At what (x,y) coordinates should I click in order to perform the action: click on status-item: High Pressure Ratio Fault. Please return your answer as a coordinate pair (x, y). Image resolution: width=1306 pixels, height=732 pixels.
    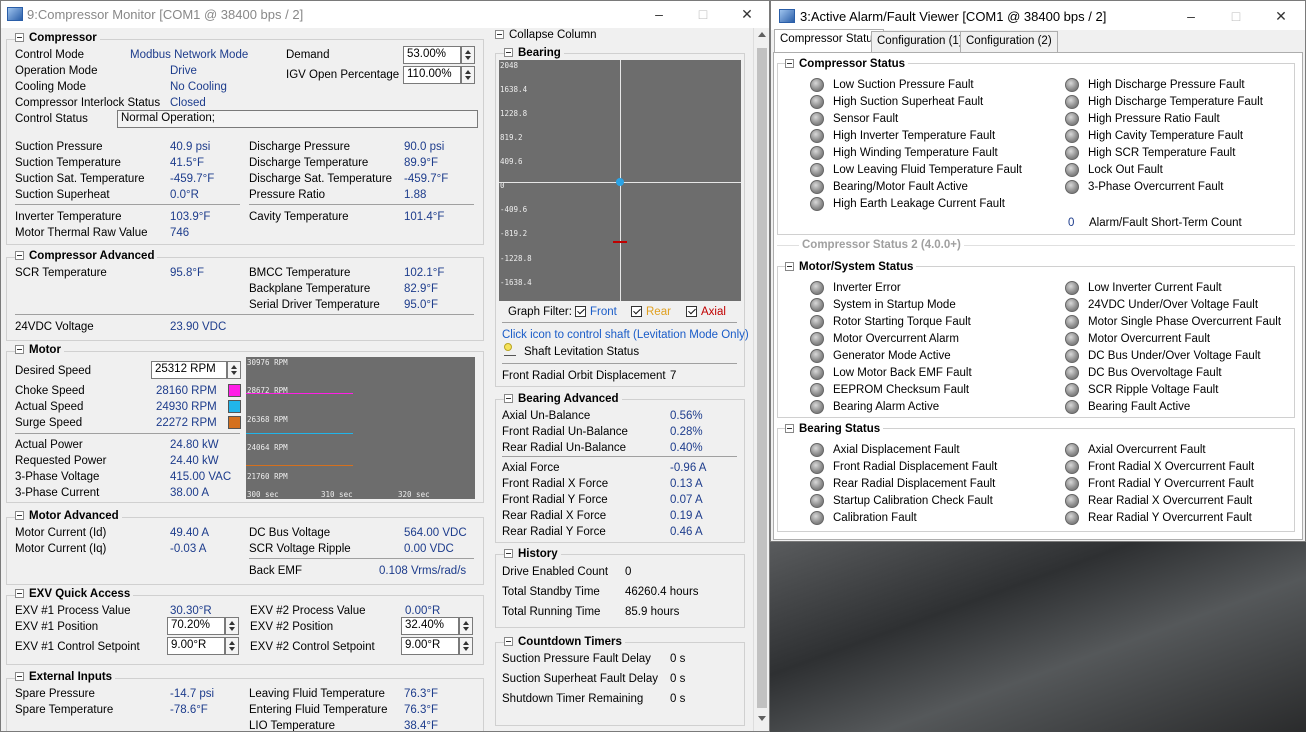
    Looking at the image, I should click on (1154, 119).